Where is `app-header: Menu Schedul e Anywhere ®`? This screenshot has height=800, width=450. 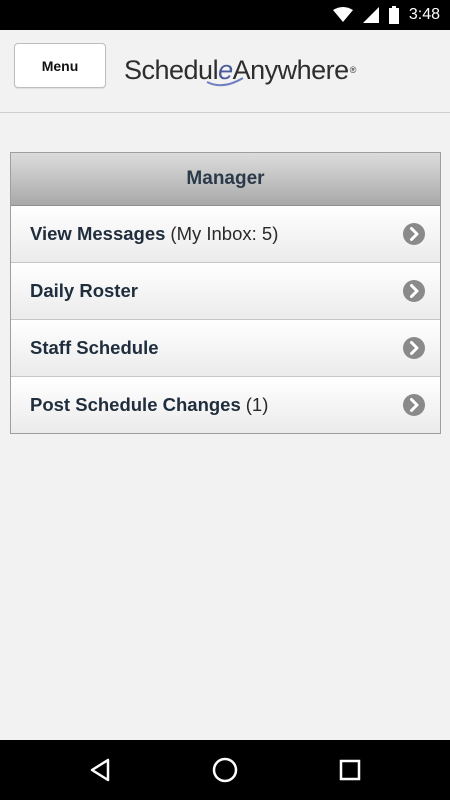
app-header: Menu Schedul e Anywhere ® is located at coordinates (225, 71).